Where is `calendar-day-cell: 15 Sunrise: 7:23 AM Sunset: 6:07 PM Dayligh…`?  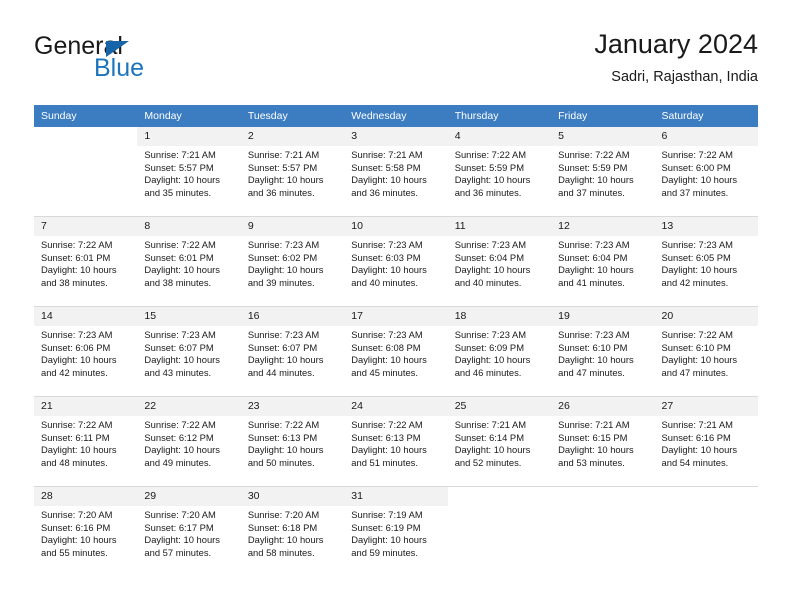 calendar-day-cell: 15 Sunrise: 7:23 AM Sunset: 6:07 PM Dayligh… is located at coordinates (189, 351).